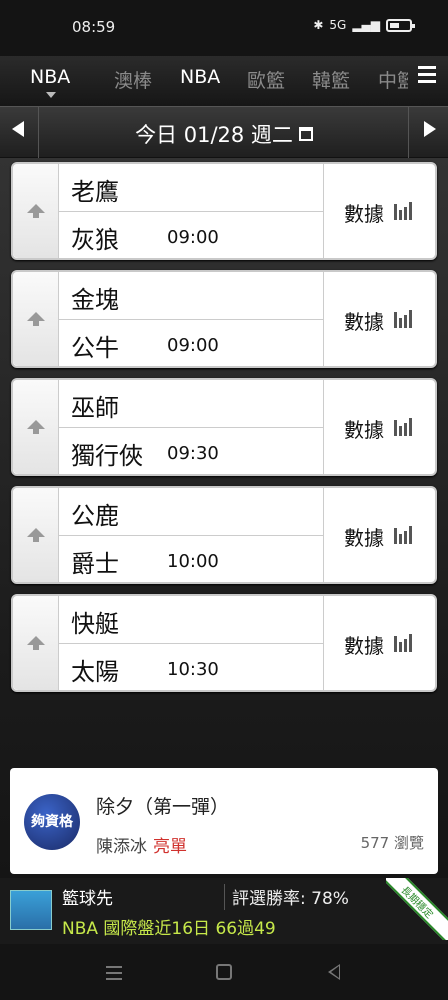 This screenshot has width=448, height=1000. I want to click on banner-ribbon: 長期穩定, so click(417, 909).